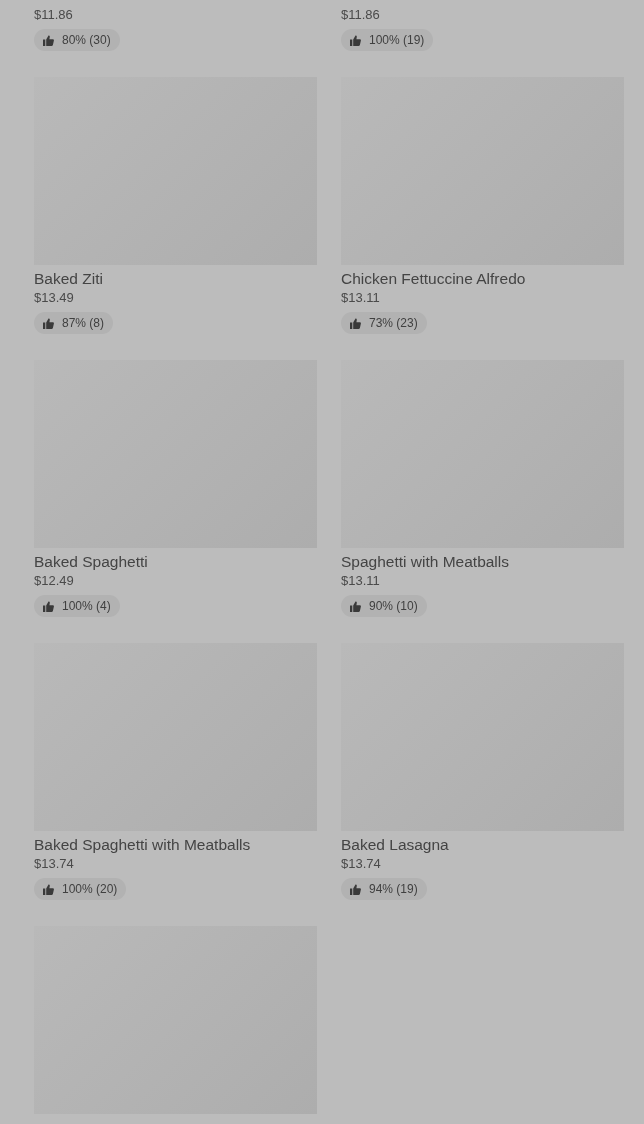 The width and height of the screenshot is (644, 1124). What do you see at coordinates (395, 845) in the screenshot?
I see `item-name: Baked Lasagna` at bounding box center [395, 845].